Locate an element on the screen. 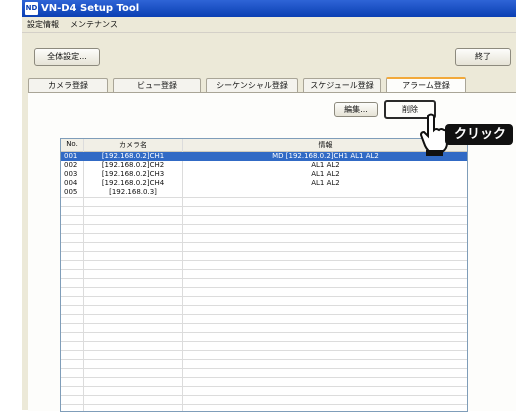 The width and height of the screenshot is (516, 412). row-number: 002 is located at coordinates (71, 165).